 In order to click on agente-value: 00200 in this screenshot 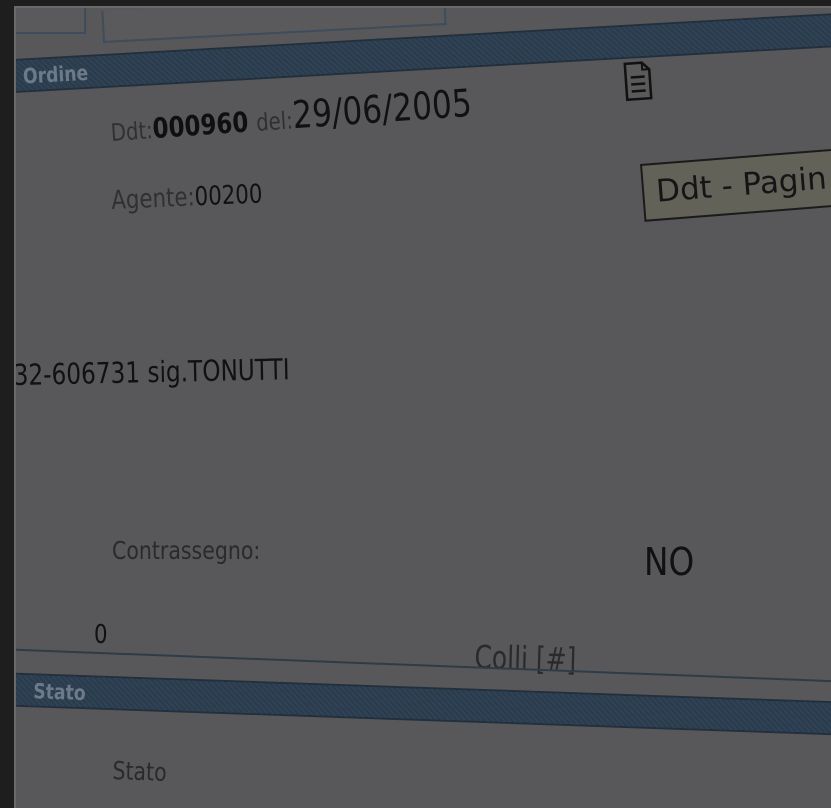, I will do `click(229, 196)`.